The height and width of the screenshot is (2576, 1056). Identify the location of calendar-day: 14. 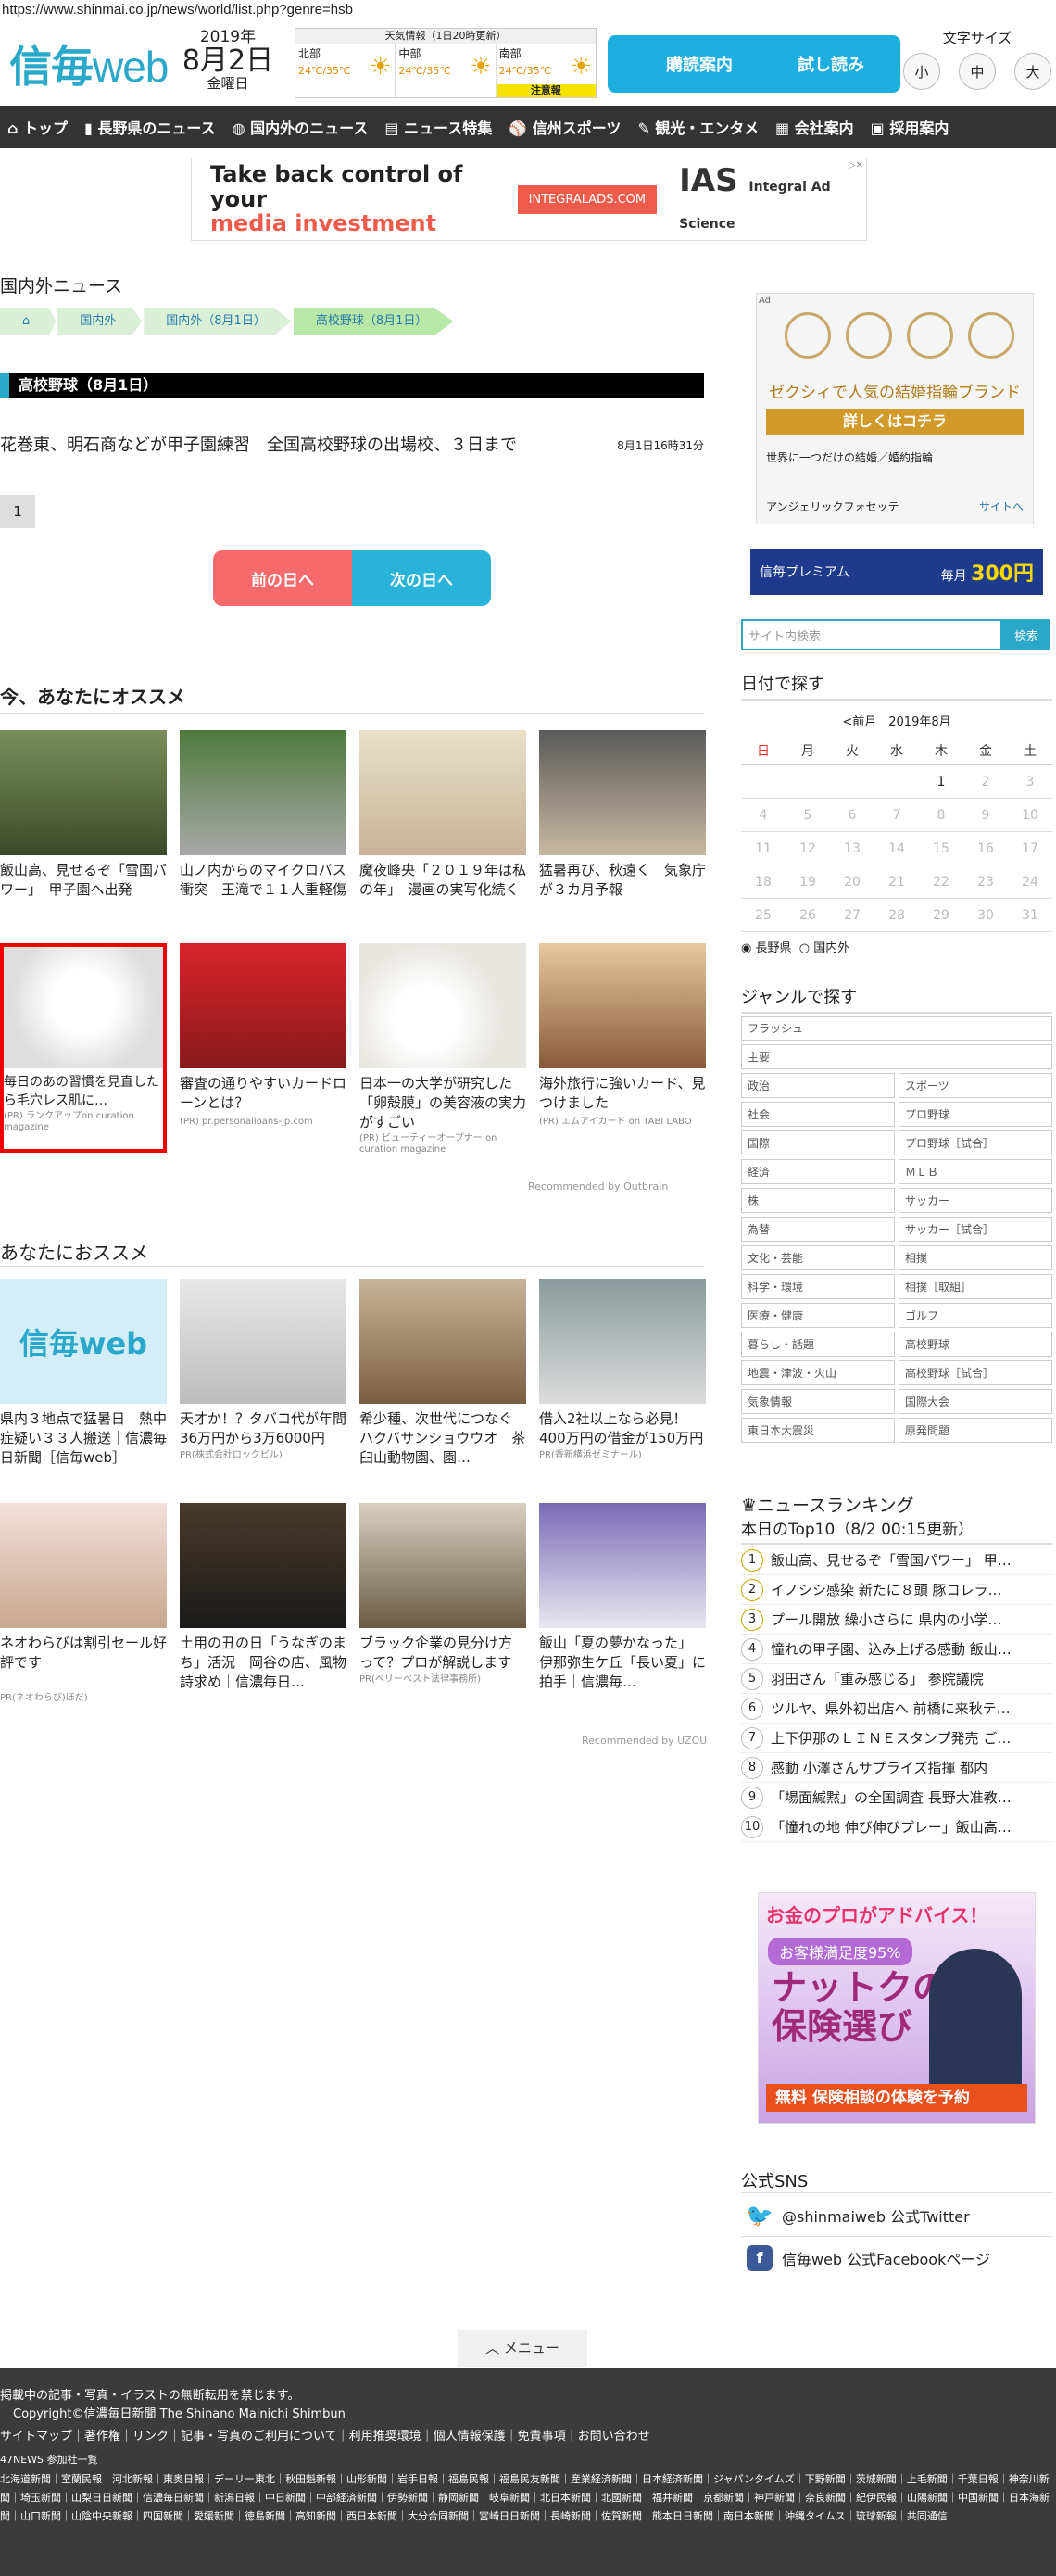
(896, 848).